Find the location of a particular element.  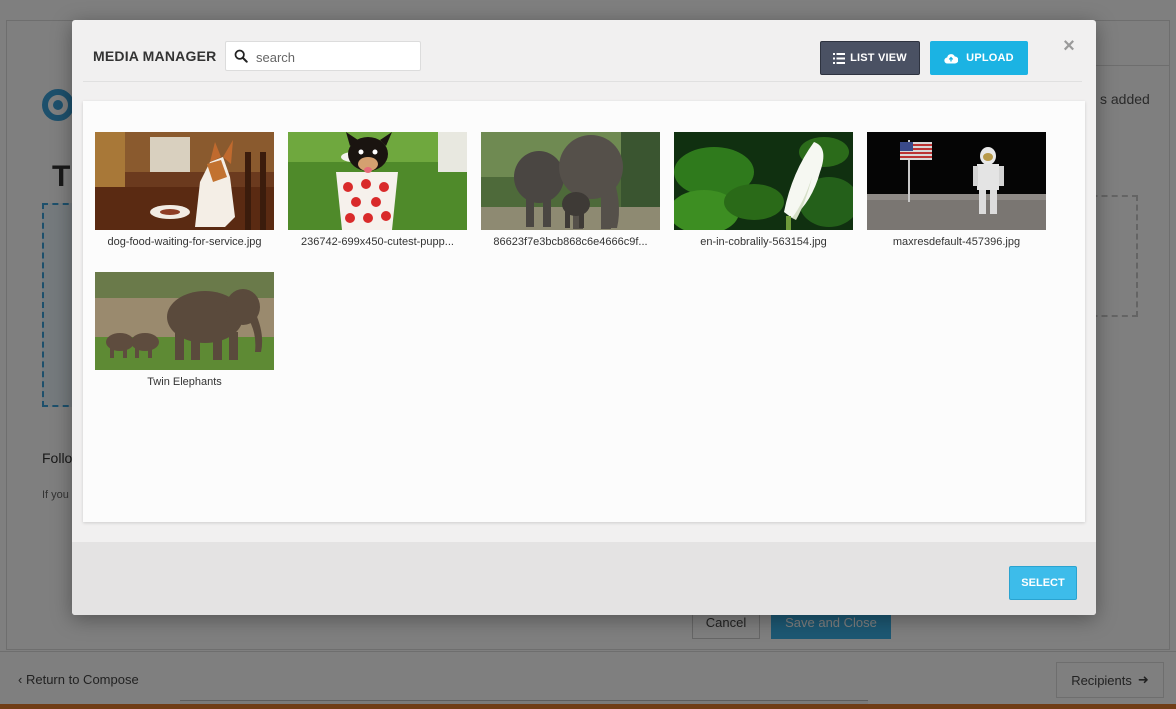

search-input is located at coordinates (336, 57).